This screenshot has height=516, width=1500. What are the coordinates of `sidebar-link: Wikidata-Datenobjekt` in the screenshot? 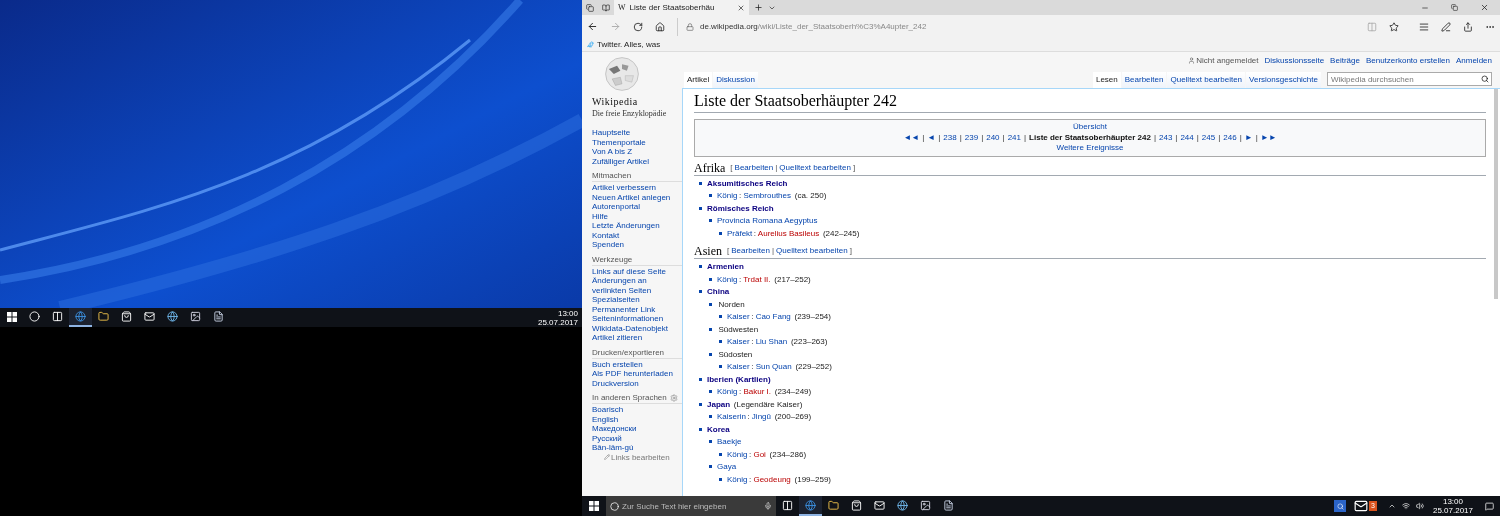 It's located at (637, 328).